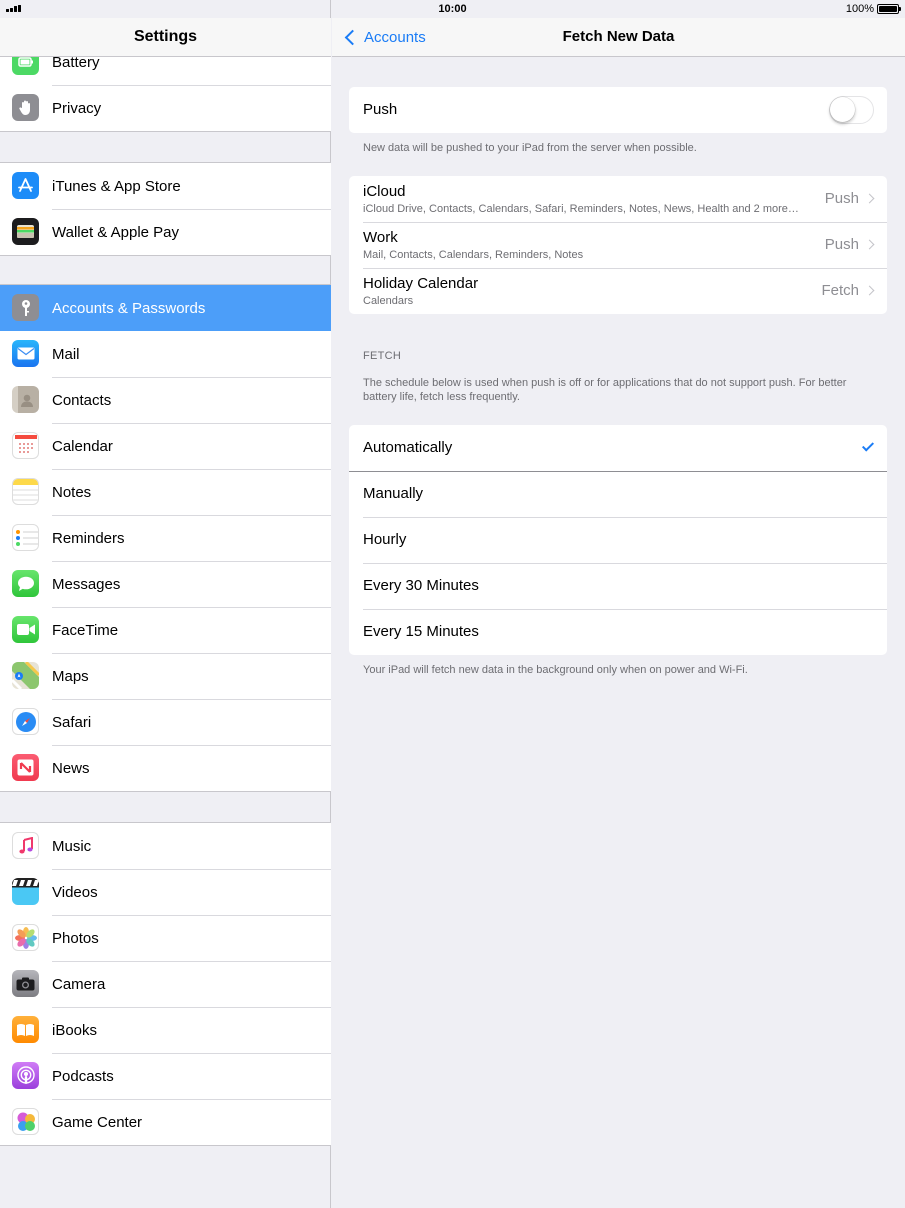 This screenshot has width=905, height=1208. What do you see at coordinates (421, 631) in the screenshot?
I see `schedule-label: Every 15 Minutes` at bounding box center [421, 631].